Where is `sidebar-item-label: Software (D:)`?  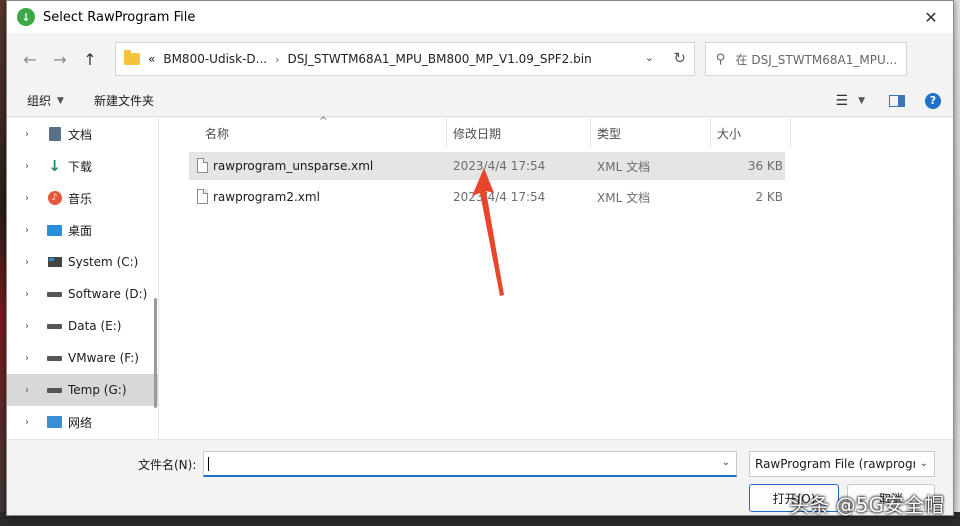
sidebar-item-label: Software (D:) is located at coordinates (108, 294).